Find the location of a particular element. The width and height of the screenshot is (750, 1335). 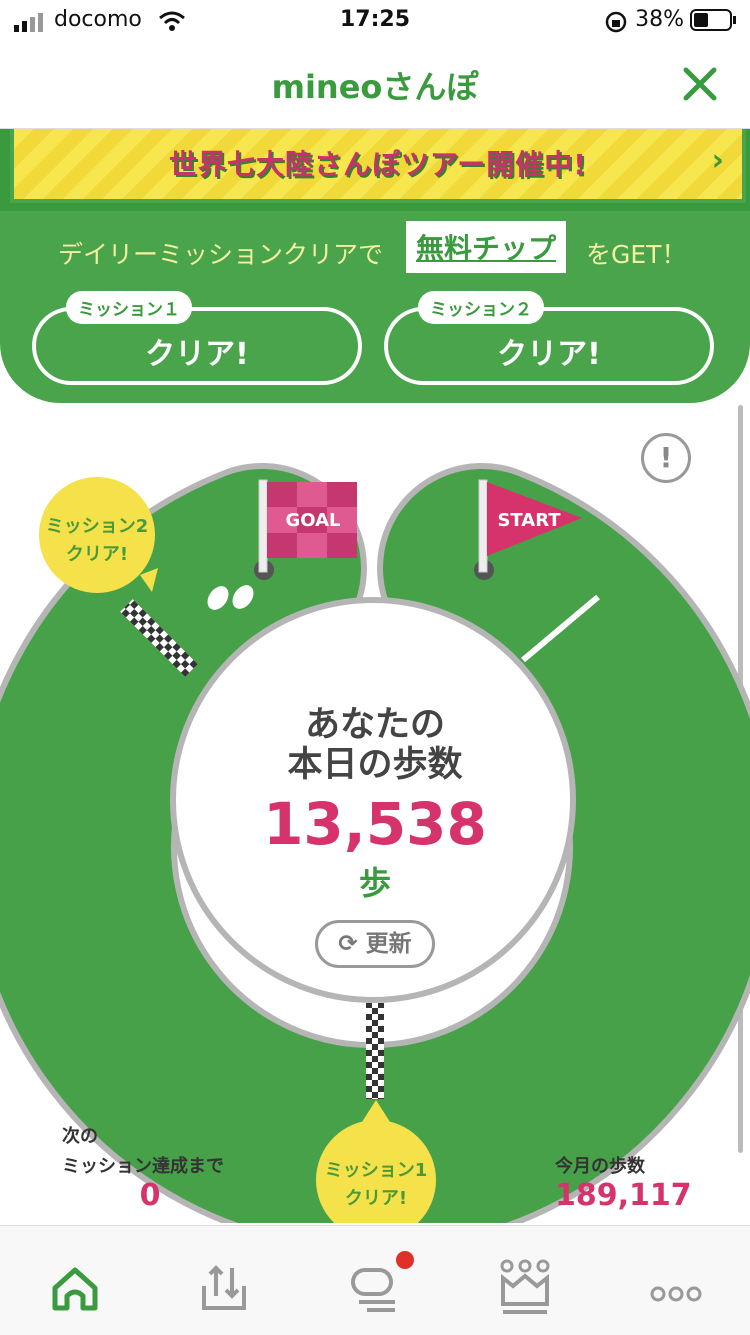

chevron-right-icon: › is located at coordinates (717, 160).